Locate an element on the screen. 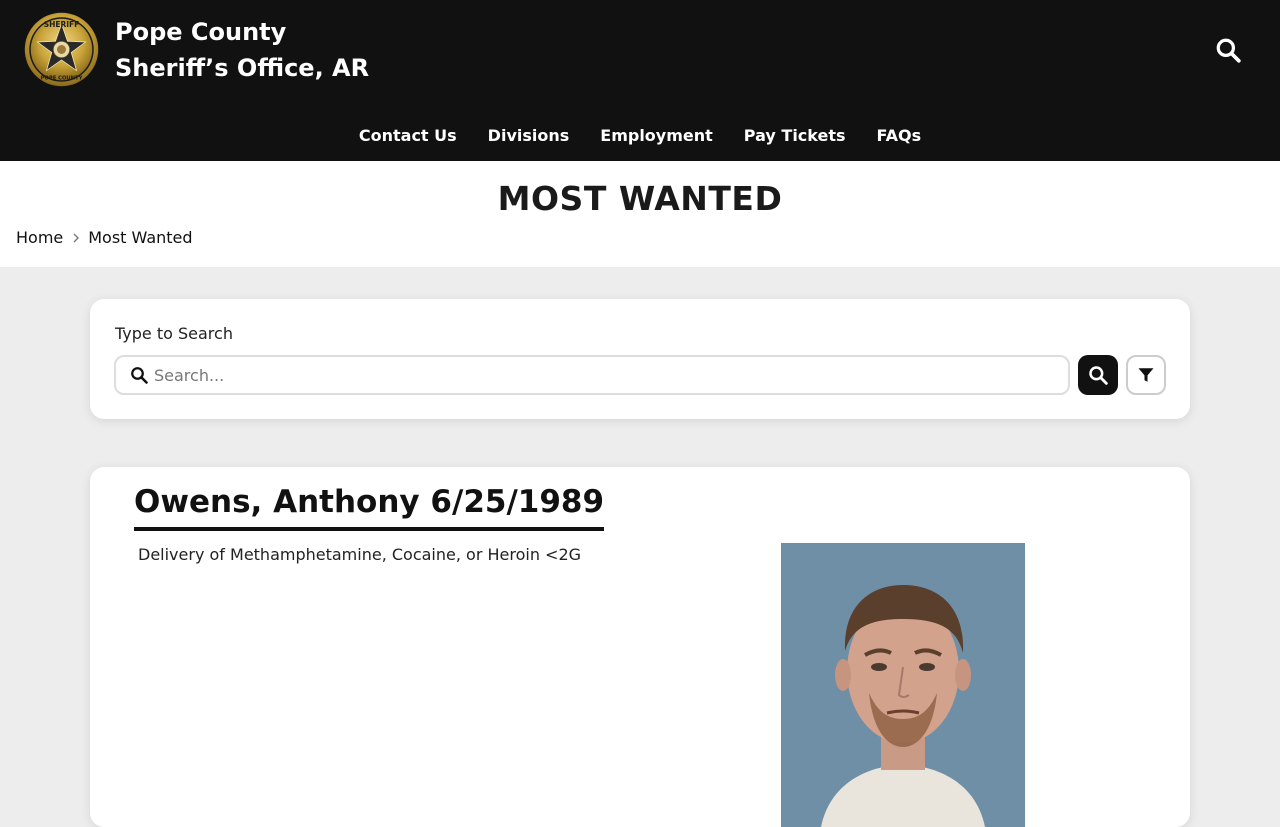 Image resolution: width=1280 pixels, height=827 pixels. filter-button is located at coordinates (1146, 375).